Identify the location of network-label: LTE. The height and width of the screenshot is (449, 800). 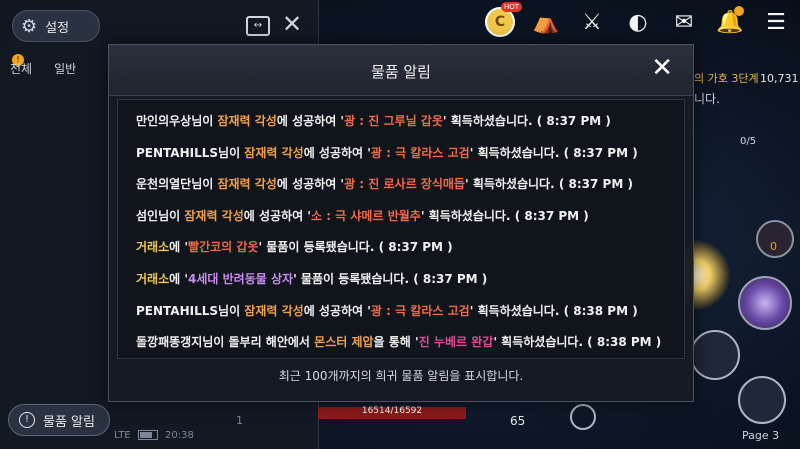
(122, 435).